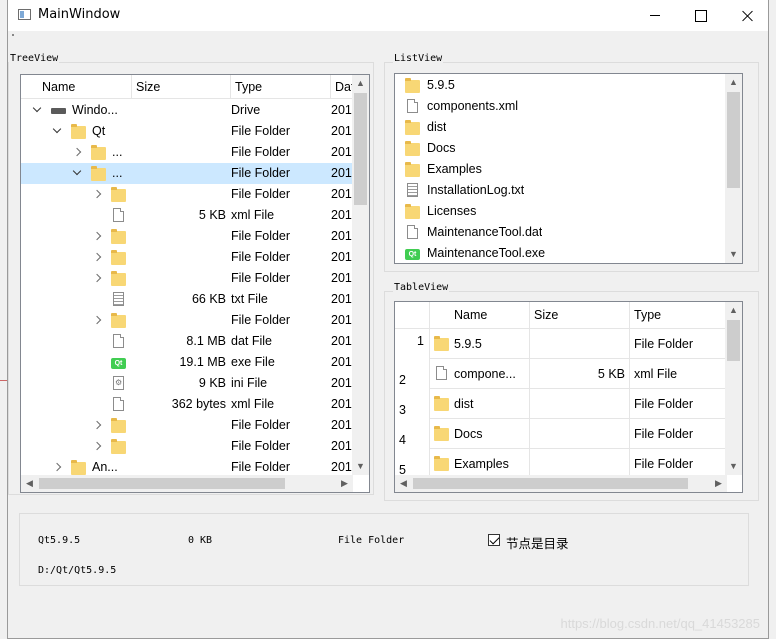  What do you see at coordinates (249, 299) in the screenshot?
I see `tree-cell-type: txt File` at bounding box center [249, 299].